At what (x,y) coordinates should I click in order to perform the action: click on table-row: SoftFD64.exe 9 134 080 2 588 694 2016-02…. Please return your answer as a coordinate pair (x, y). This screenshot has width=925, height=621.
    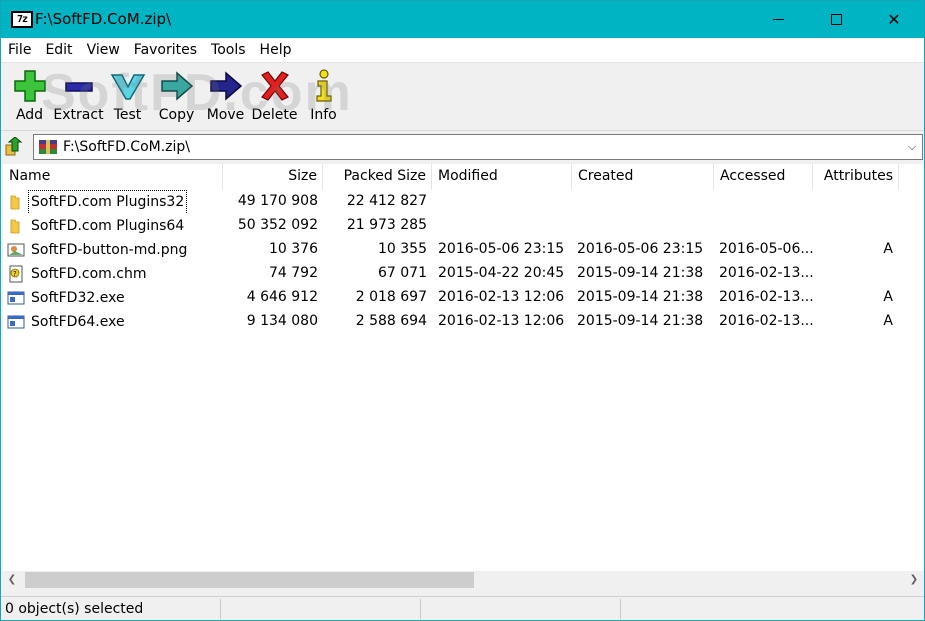
    Looking at the image, I should click on (463, 322).